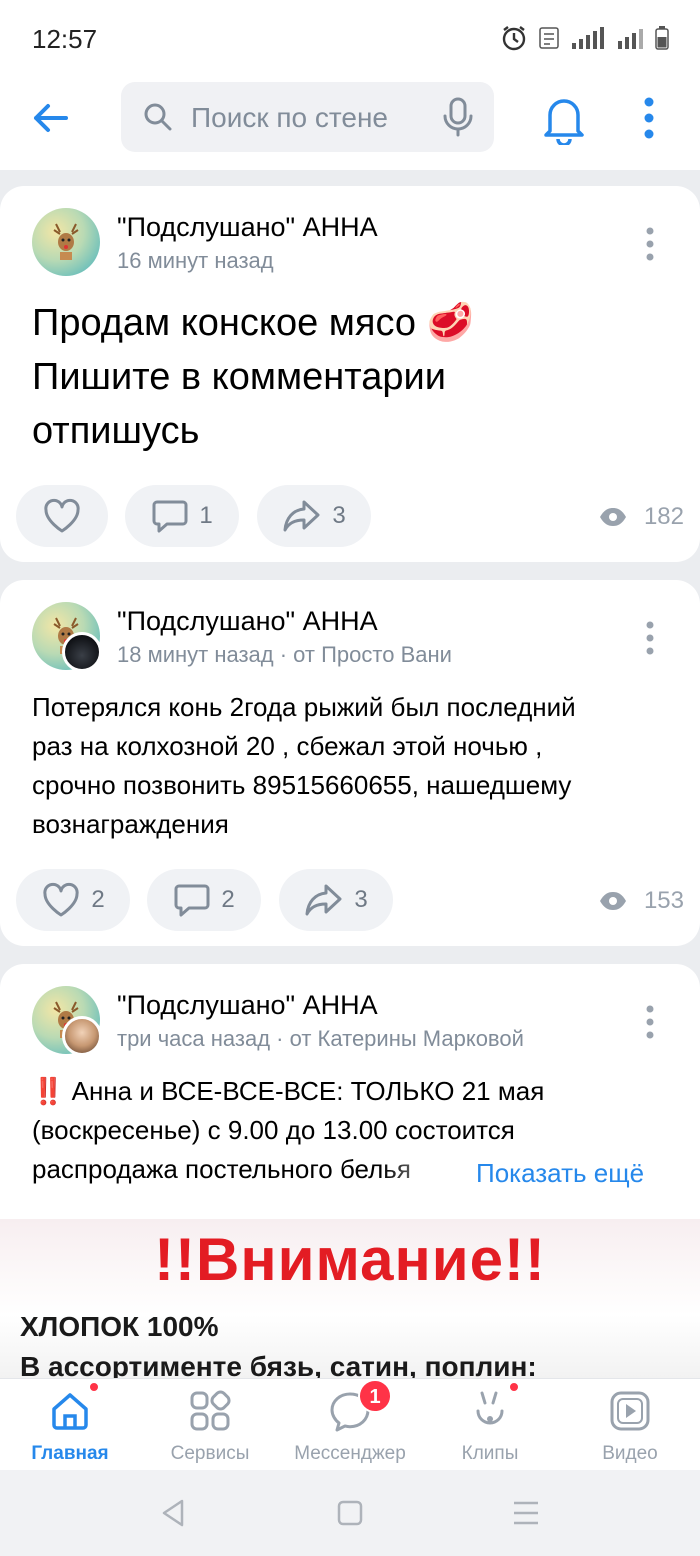 The width and height of the screenshot is (700, 1556). I want to click on deer-logo-icon, so click(66, 241).